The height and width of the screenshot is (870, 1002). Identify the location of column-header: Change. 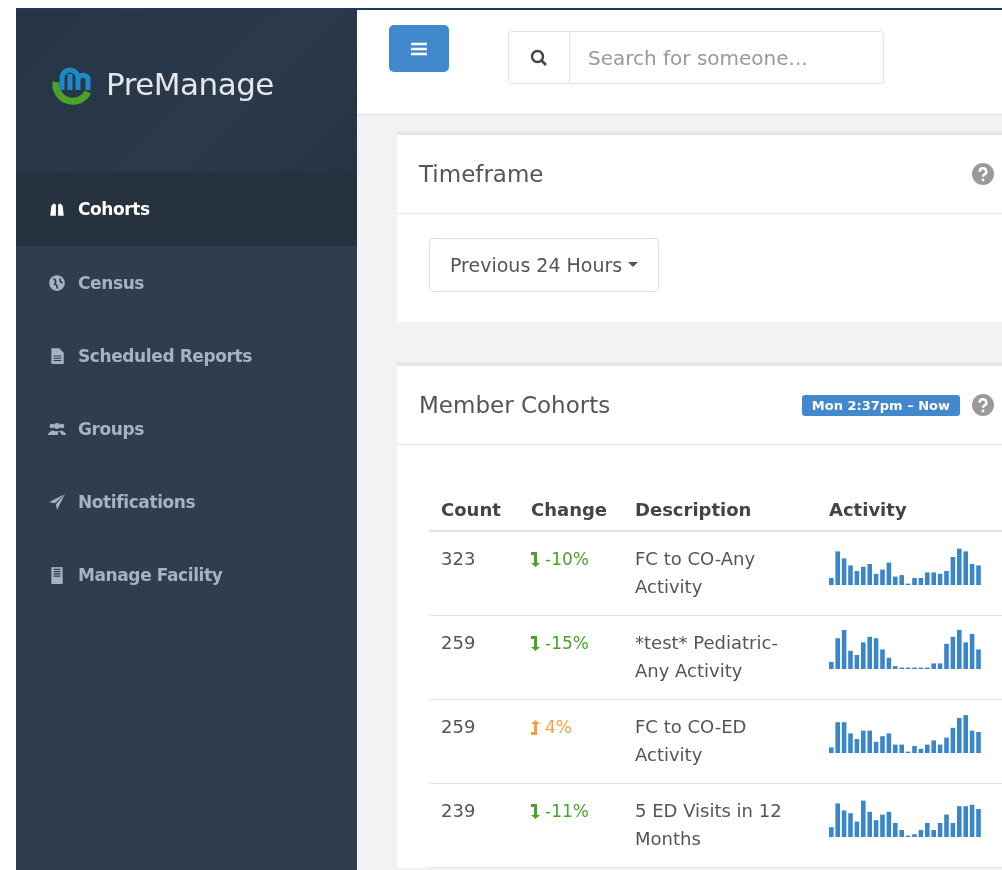
(571, 508).